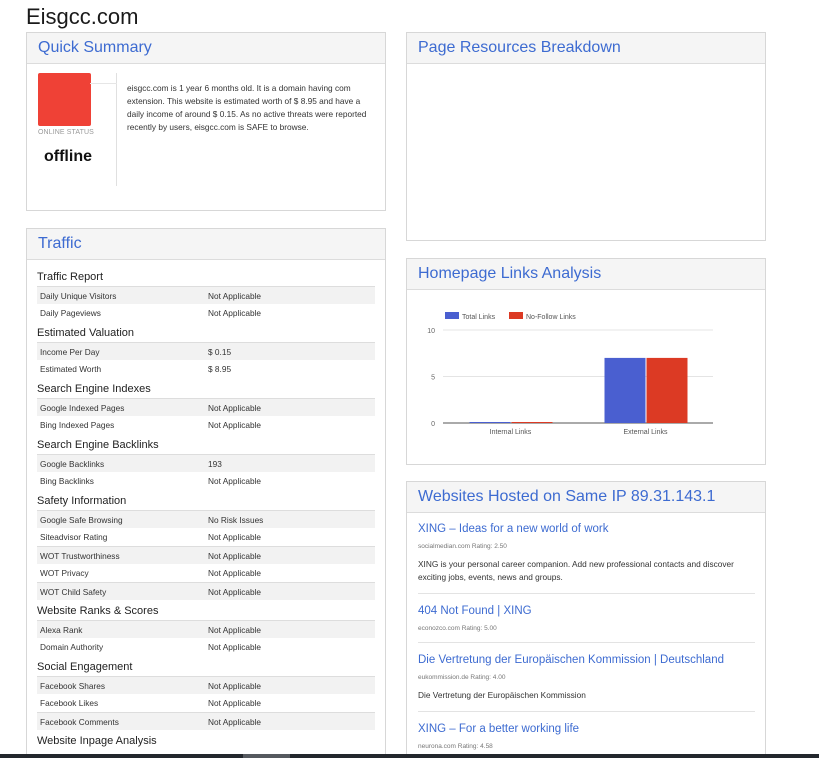 Image resolution: width=819 pixels, height=758 pixels. What do you see at coordinates (433, 378) in the screenshot?
I see `y-tick-label: 5` at bounding box center [433, 378].